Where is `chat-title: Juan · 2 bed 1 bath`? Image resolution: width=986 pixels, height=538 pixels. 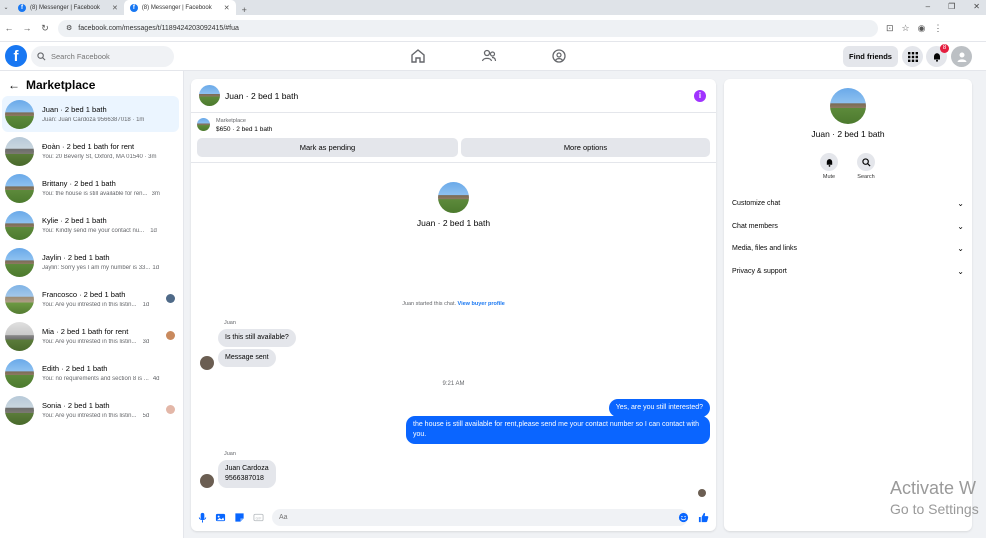
chat-title: Juan · 2 bed 1 bath is located at coordinates (261, 96).